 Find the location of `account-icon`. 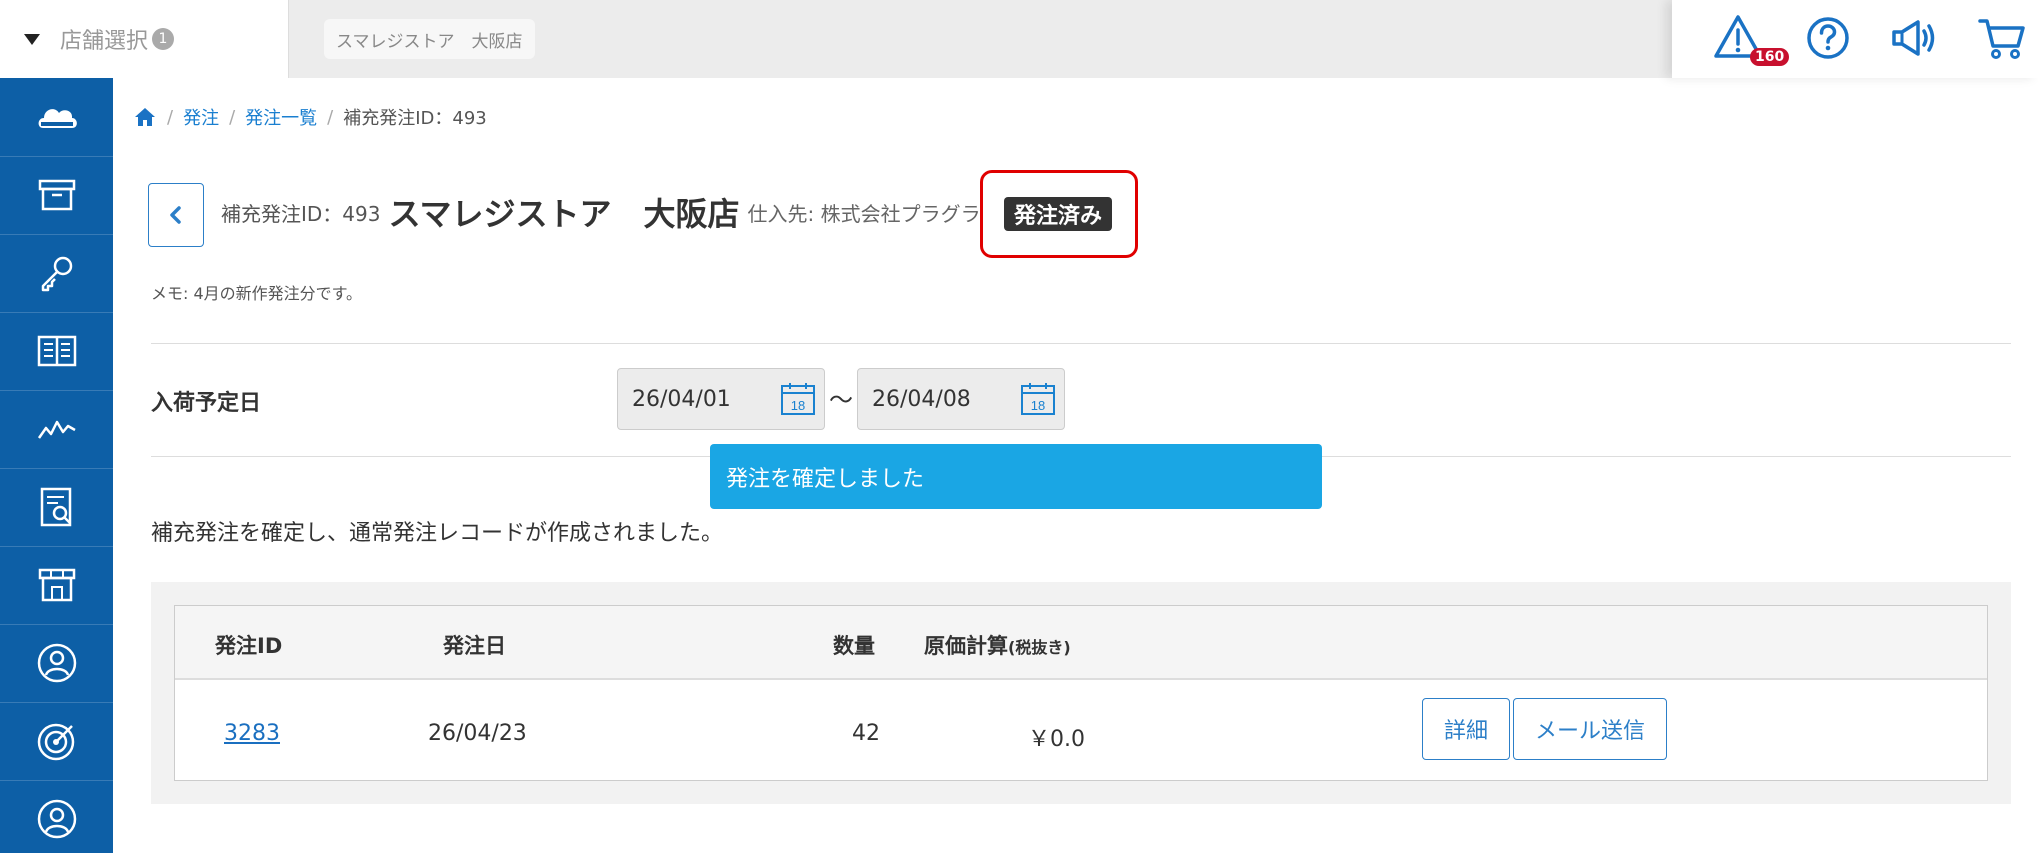

account-icon is located at coordinates (56, 819).